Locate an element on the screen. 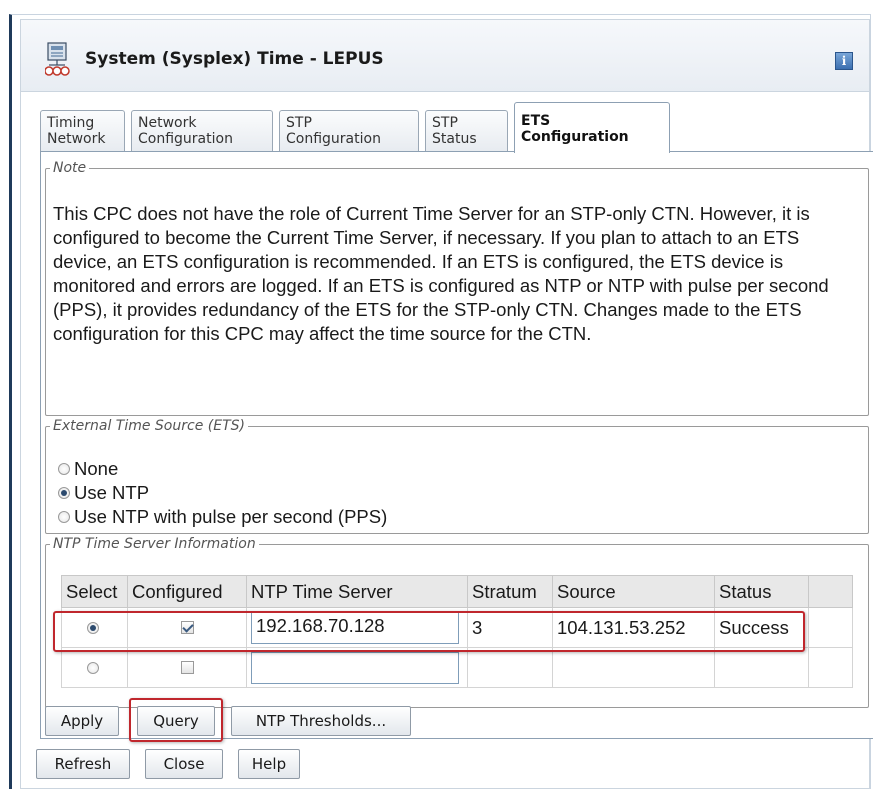 This screenshot has width=873, height=789. radio-none is located at coordinates (64, 469).